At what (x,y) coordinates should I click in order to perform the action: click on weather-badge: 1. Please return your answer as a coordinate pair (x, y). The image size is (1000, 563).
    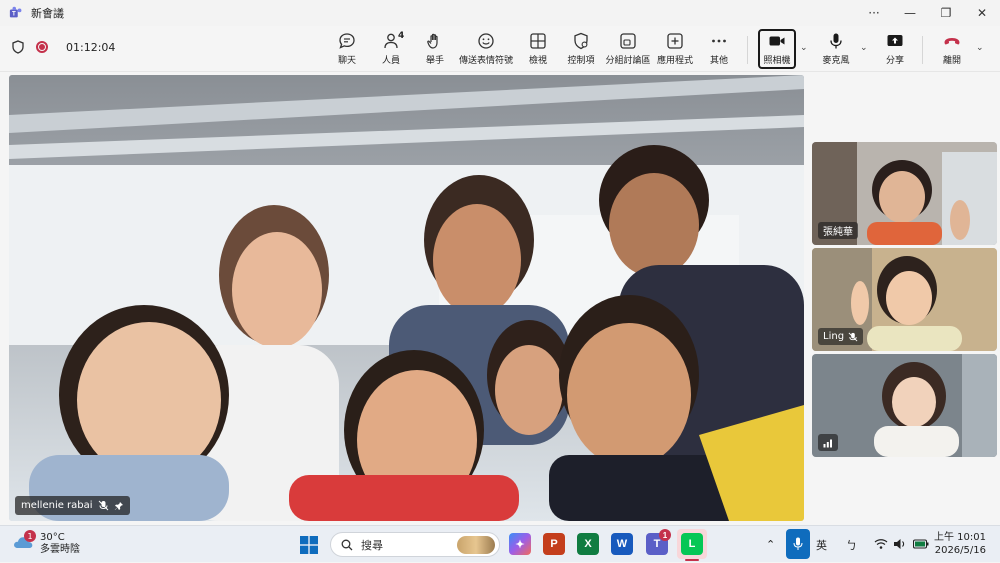
    Looking at the image, I should click on (30, 536).